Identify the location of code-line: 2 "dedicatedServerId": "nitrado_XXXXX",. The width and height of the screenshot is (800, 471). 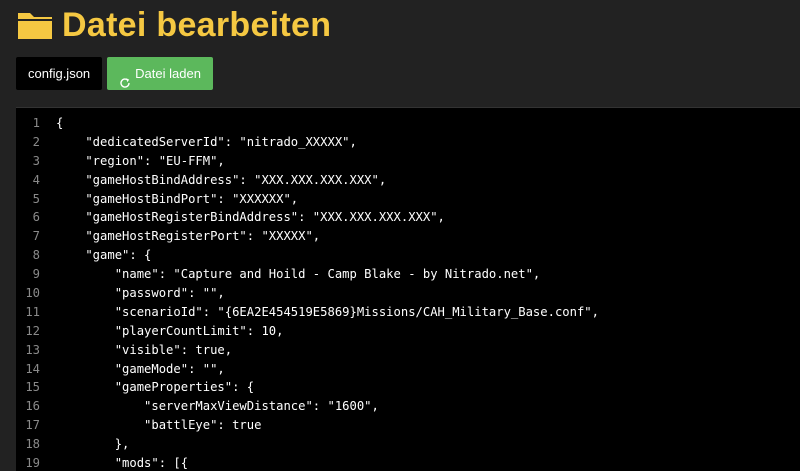
(408, 142).